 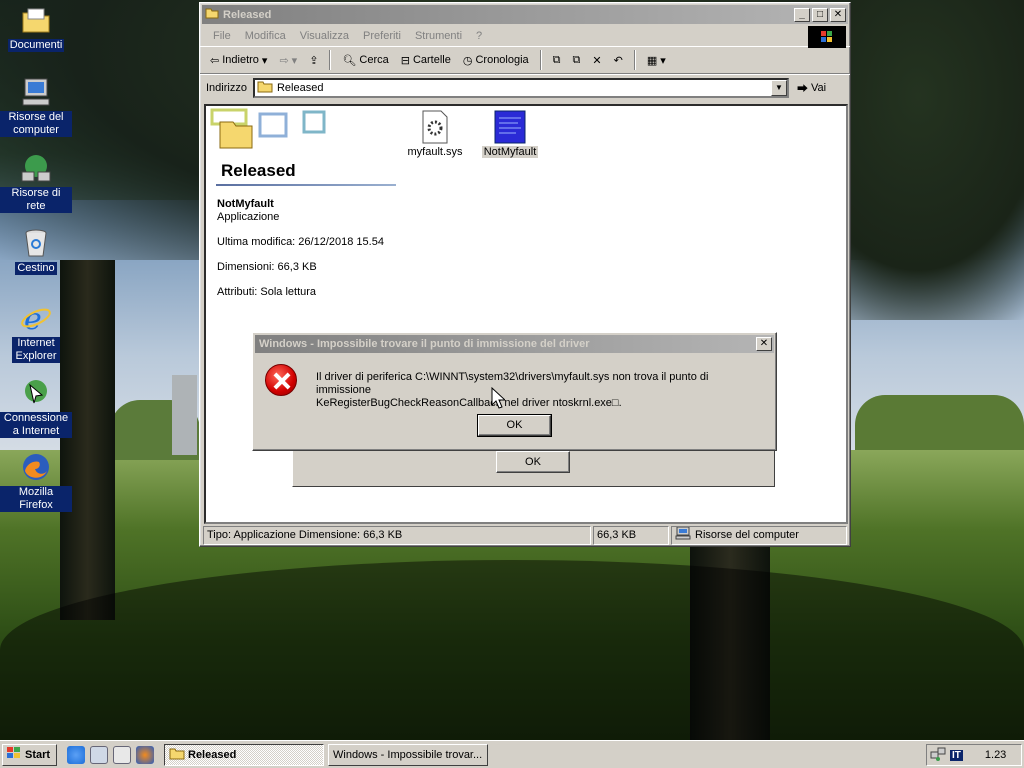 What do you see at coordinates (365, 60) in the screenshot?
I see `search-button: 🔍︎ Cerca` at bounding box center [365, 60].